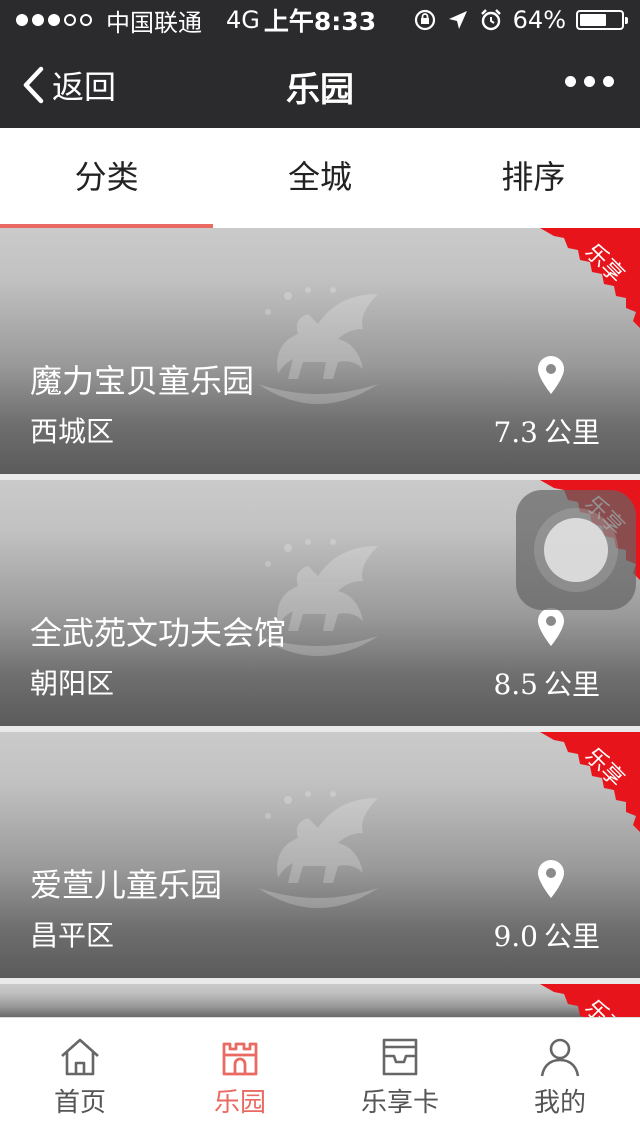  I want to click on park-distance: 7.3 公里, so click(546, 431).